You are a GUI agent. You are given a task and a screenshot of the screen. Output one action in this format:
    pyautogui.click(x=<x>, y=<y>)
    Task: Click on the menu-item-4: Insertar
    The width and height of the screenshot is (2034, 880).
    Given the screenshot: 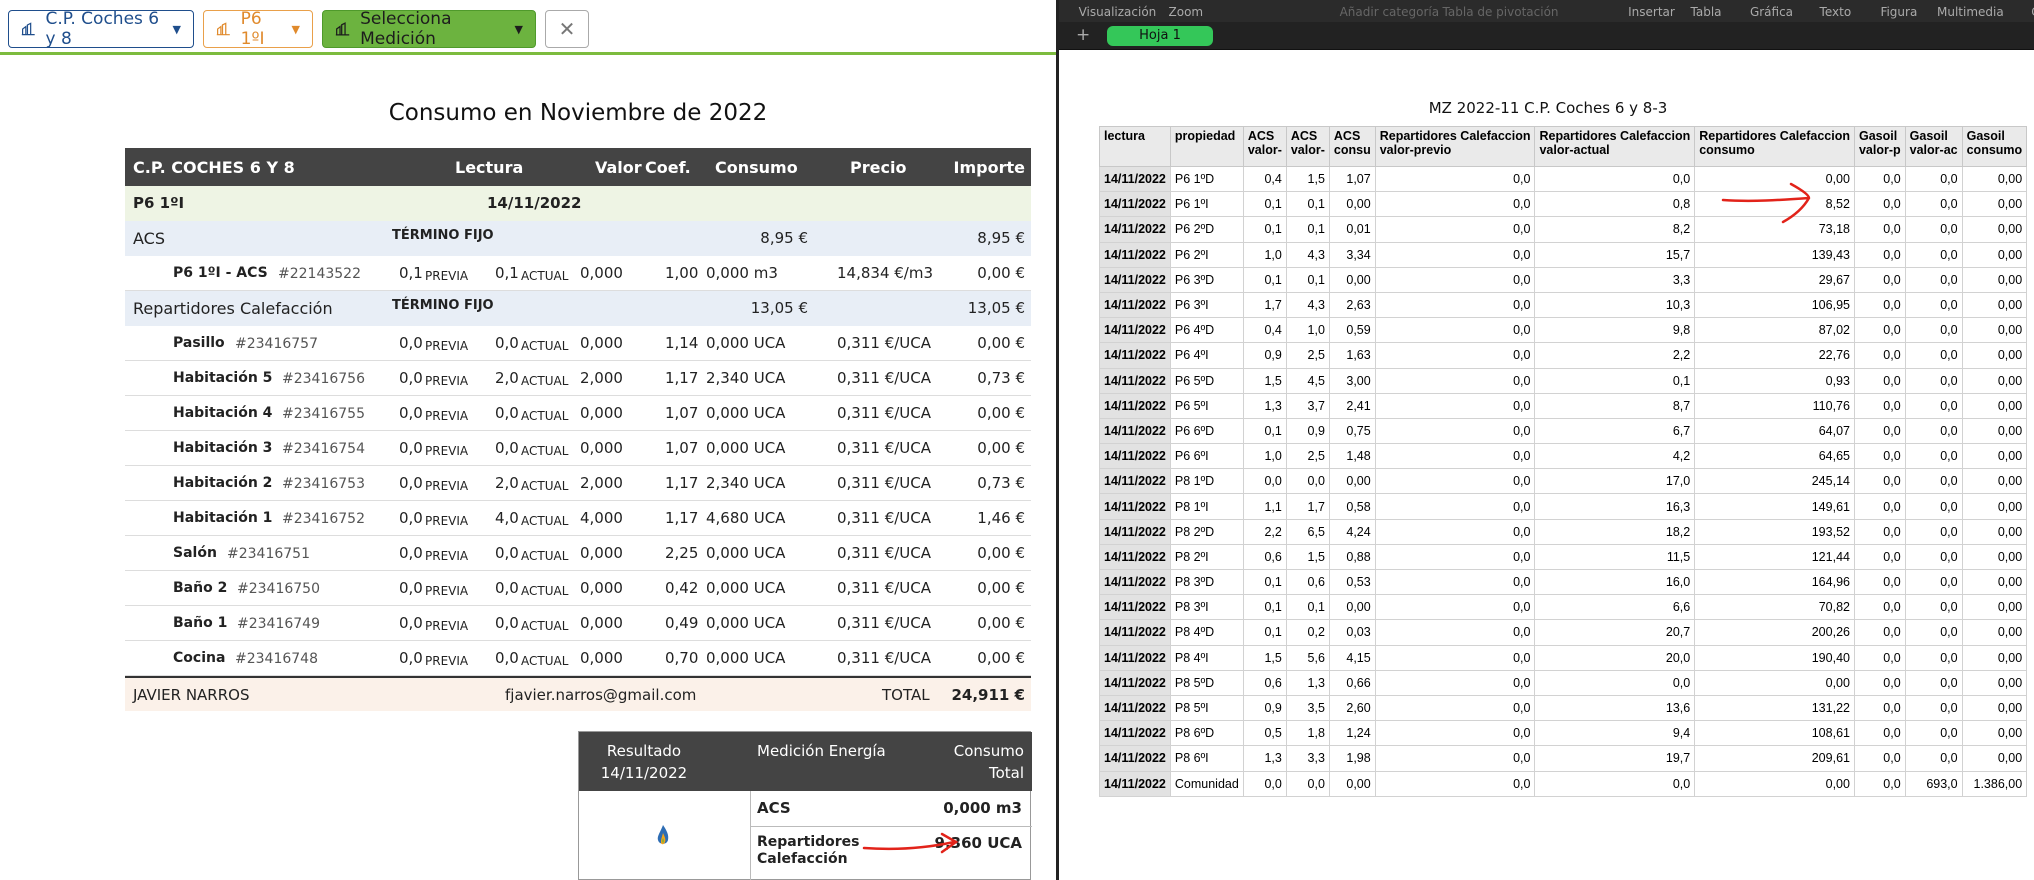 What is the action you would take?
    pyautogui.click(x=1651, y=12)
    